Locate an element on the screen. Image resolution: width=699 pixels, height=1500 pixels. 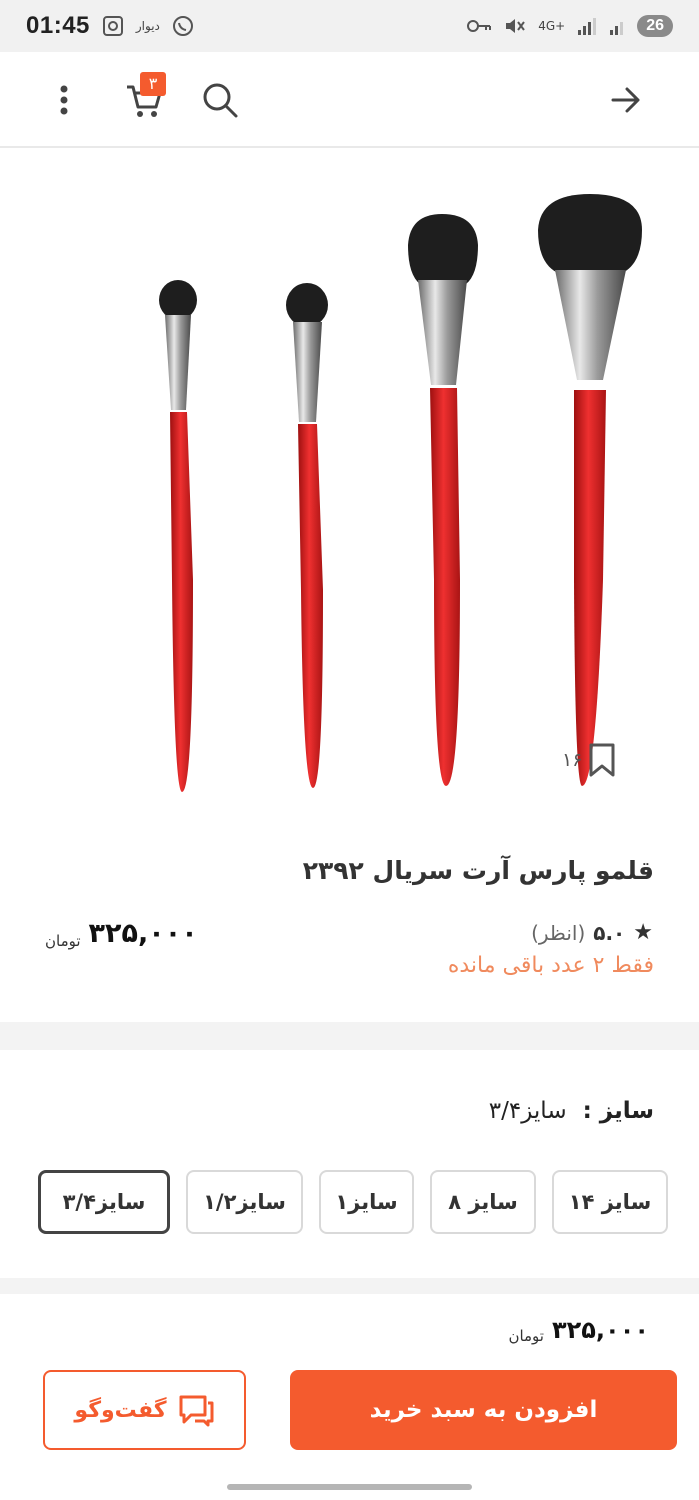
key-icon is located at coordinates (479, 26).